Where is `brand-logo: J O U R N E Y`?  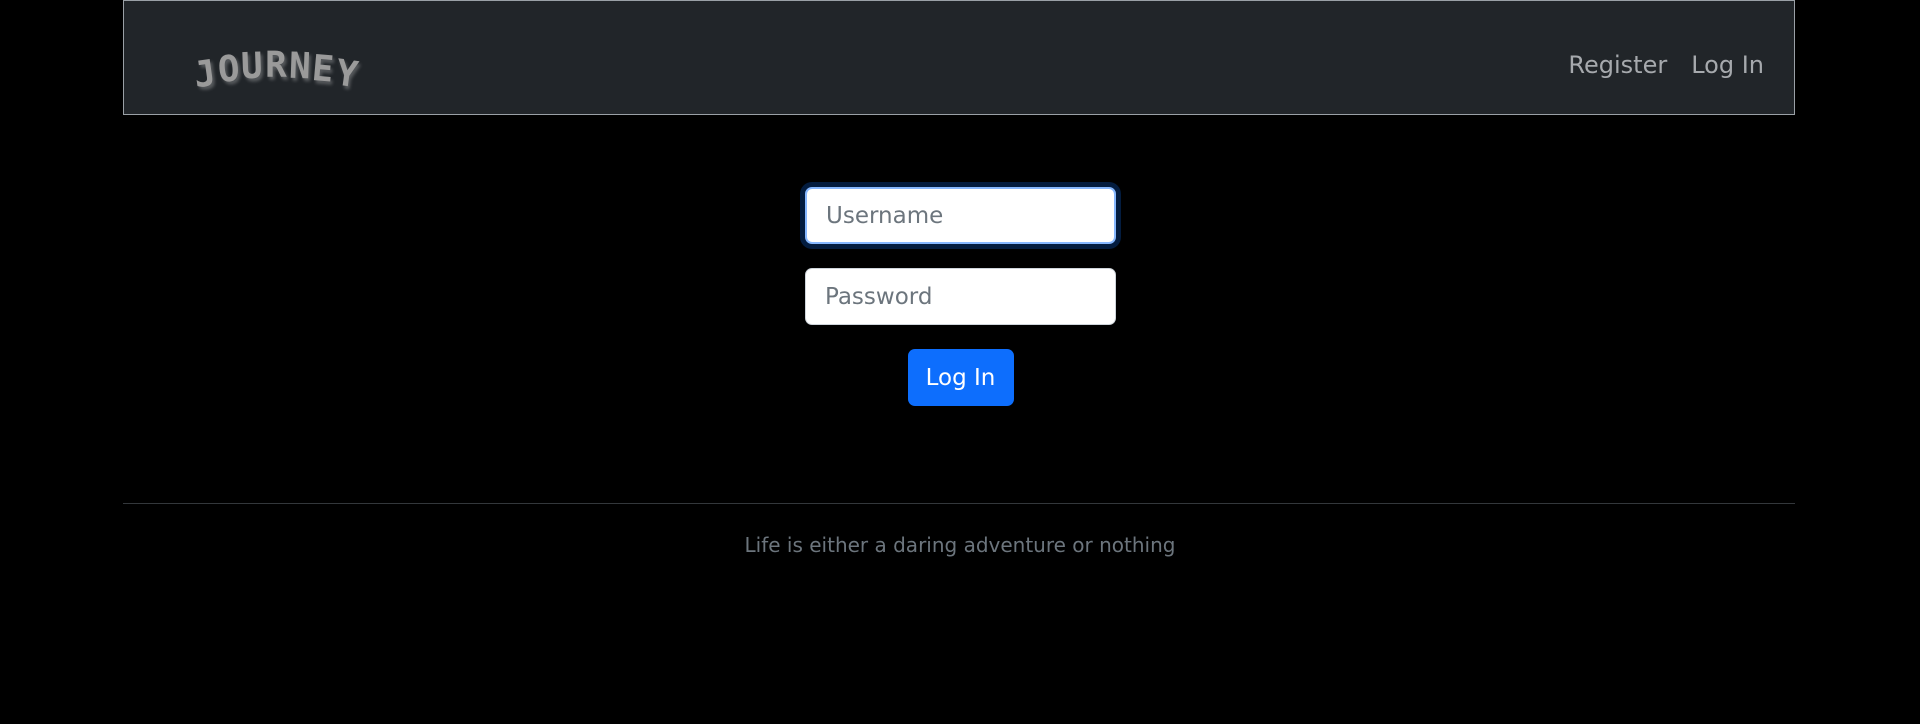
brand-logo: J O U R N E Y is located at coordinates (276, 68).